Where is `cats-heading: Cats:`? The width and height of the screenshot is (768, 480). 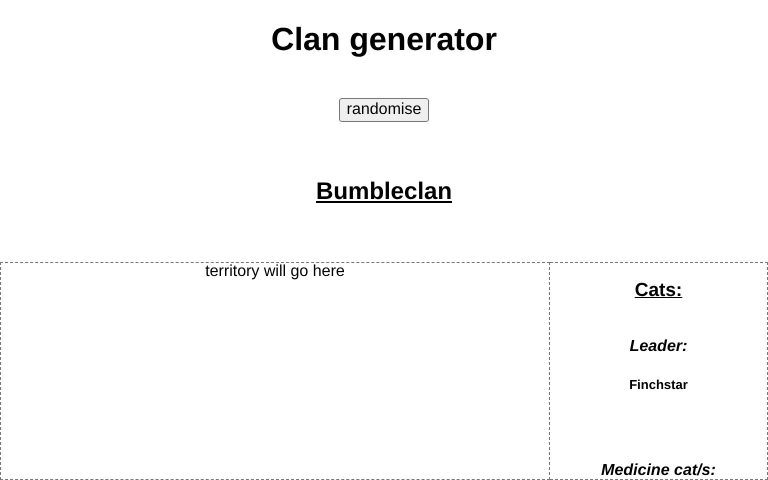 cats-heading: Cats: is located at coordinates (658, 291).